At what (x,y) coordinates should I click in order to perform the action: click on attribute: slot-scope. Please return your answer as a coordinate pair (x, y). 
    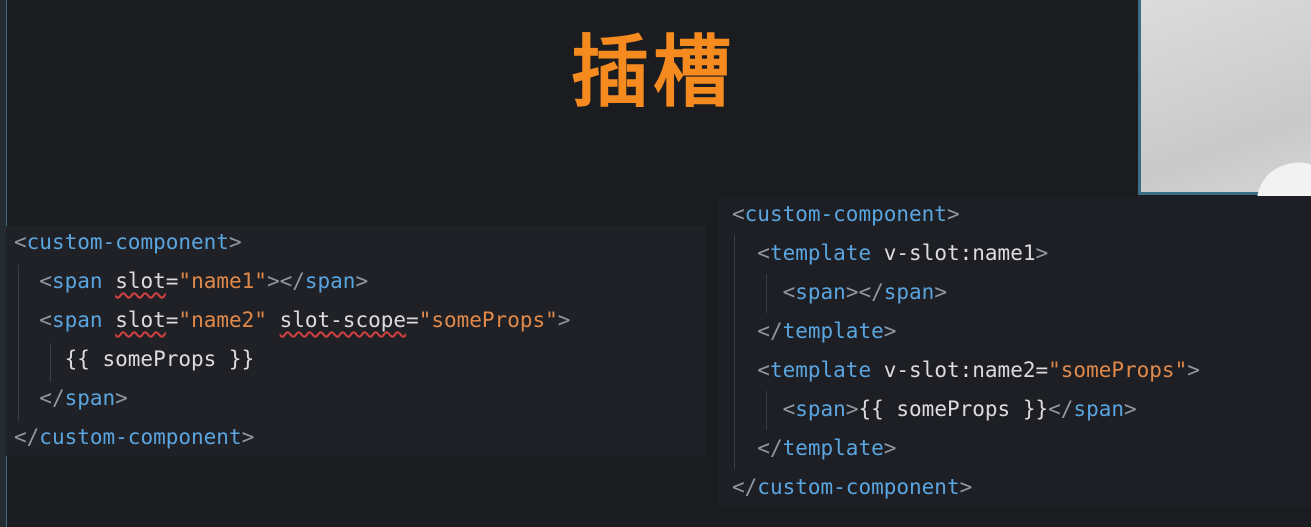
    Looking at the image, I should click on (343, 320).